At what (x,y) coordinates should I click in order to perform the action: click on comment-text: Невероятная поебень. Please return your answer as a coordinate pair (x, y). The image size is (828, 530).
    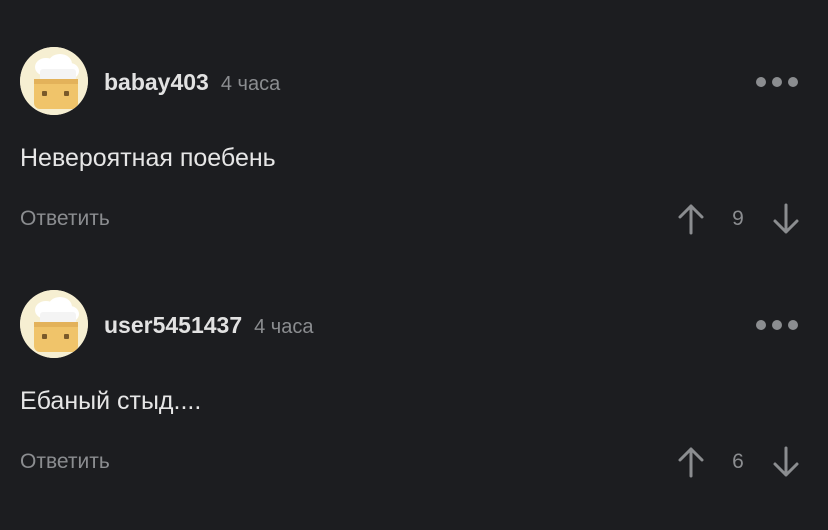
    Looking at the image, I should click on (148, 158).